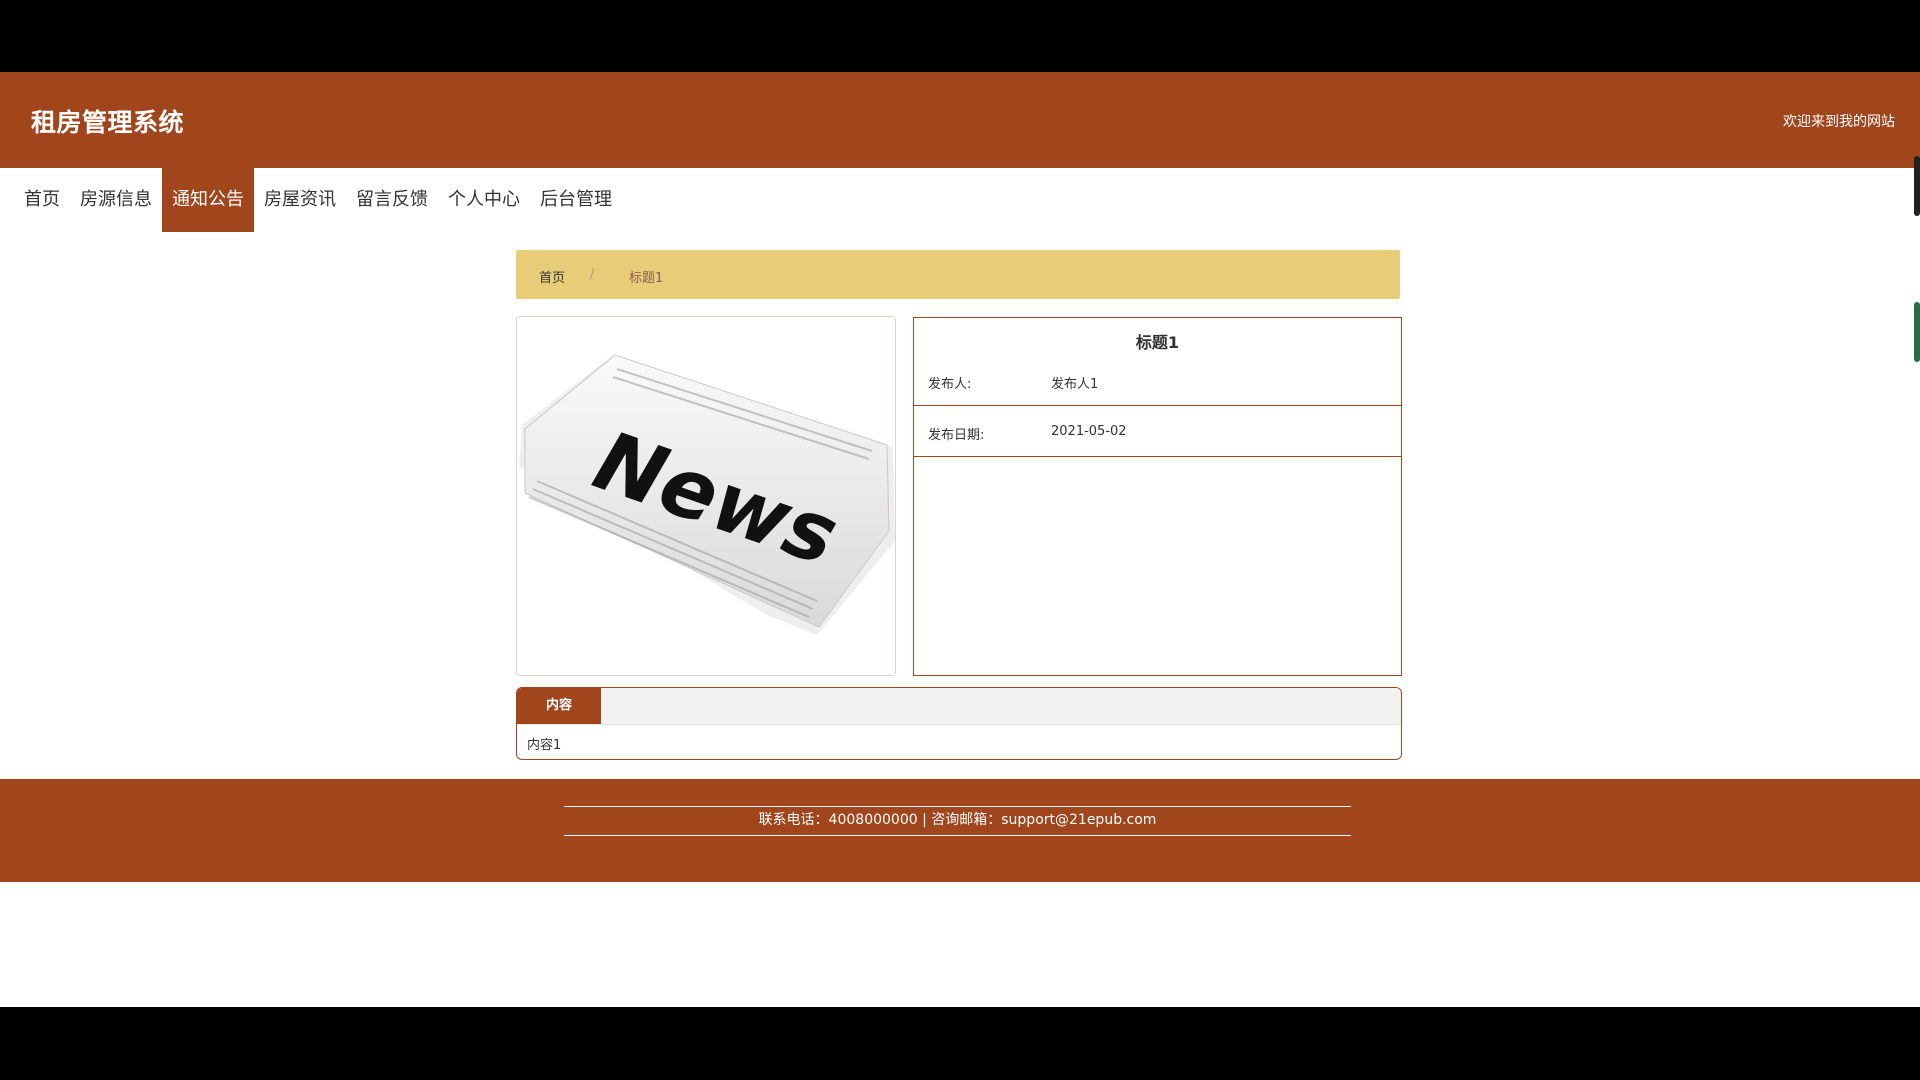 The width and height of the screenshot is (1920, 1080). Describe the element at coordinates (960, 120) in the screenshot. I see `site-header: 租房管理系统 欢迎来到我的网站` at that location.